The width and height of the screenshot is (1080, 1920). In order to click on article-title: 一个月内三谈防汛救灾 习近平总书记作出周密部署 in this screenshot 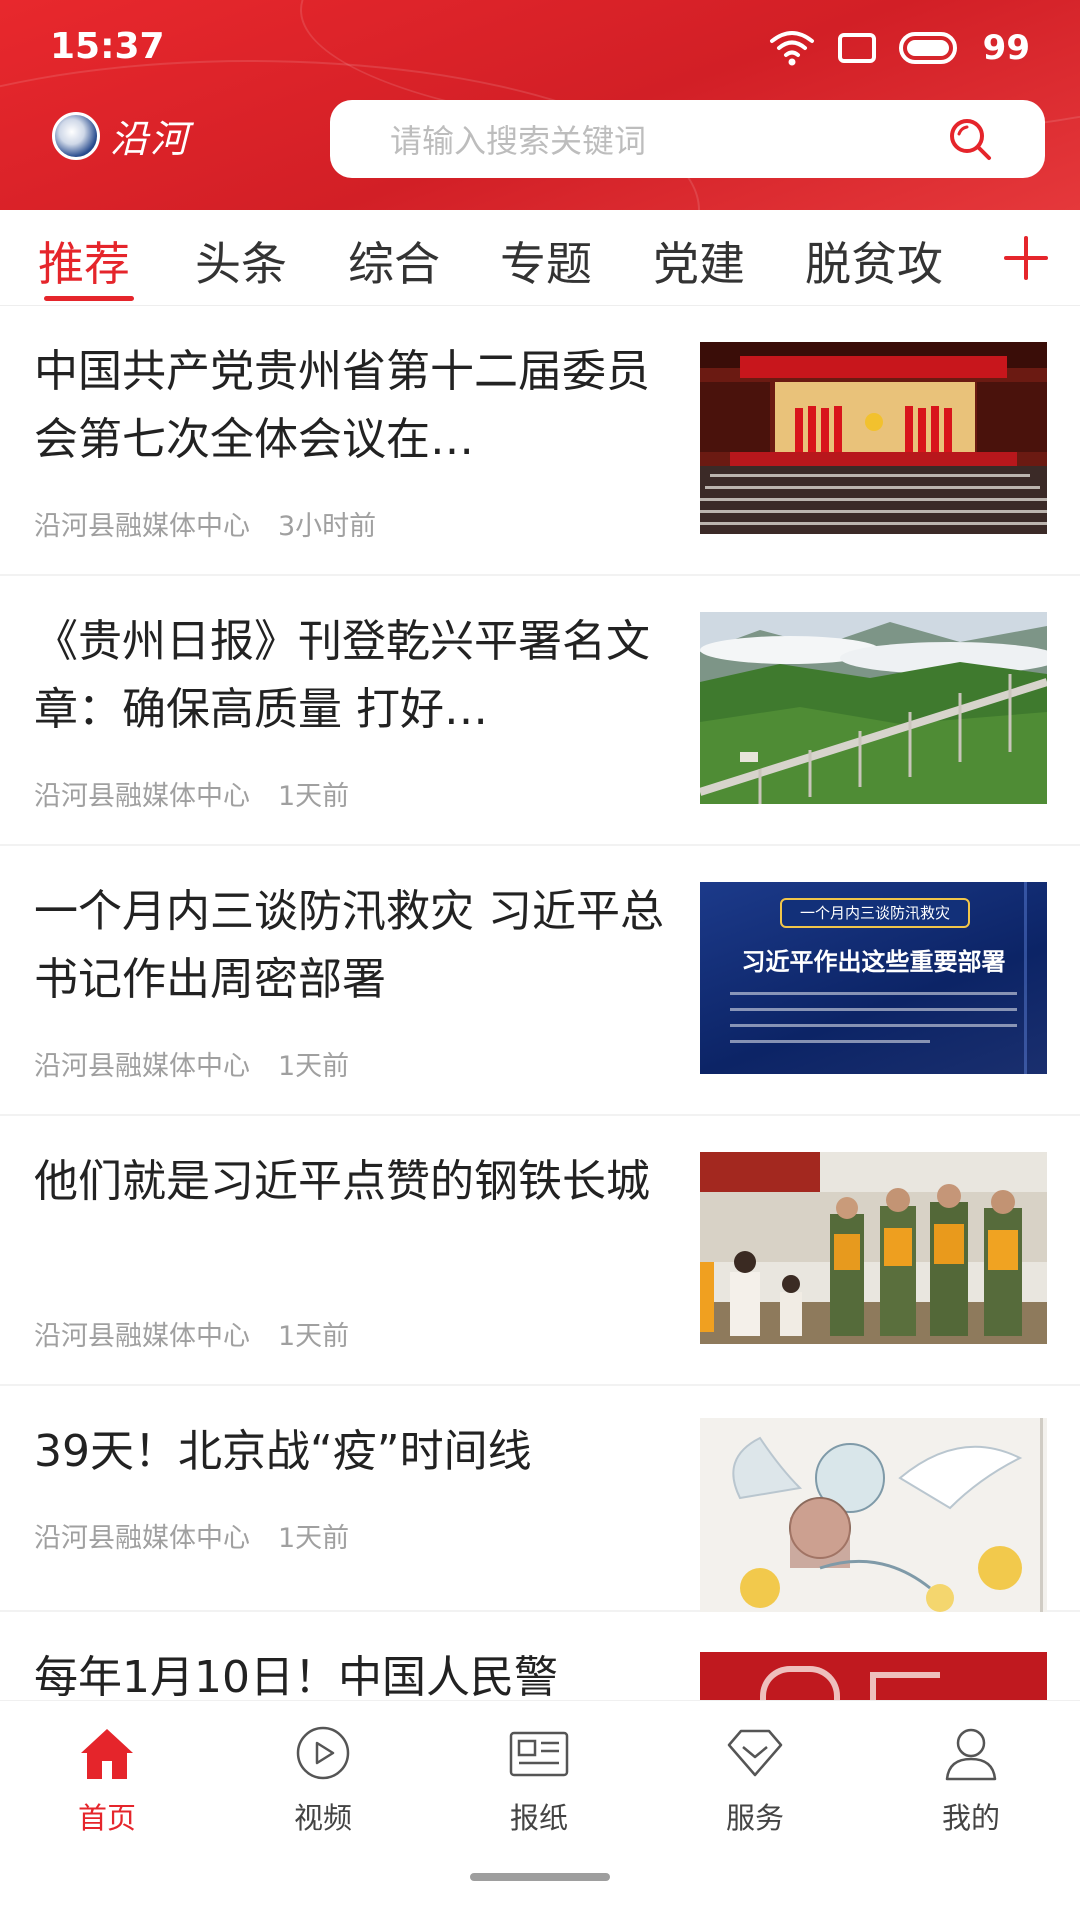, I will do `click(349, 946)`.